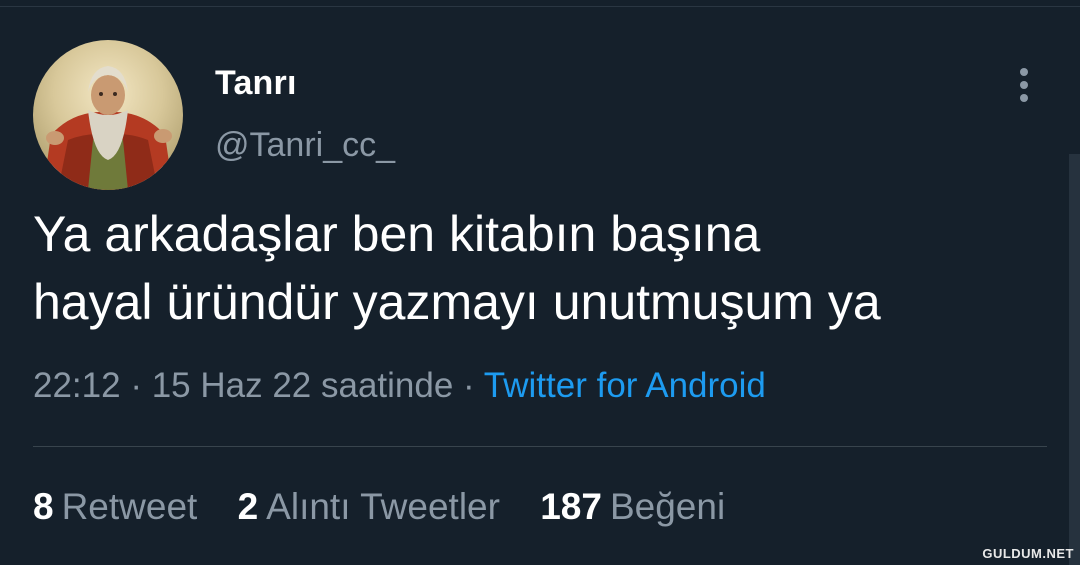 The width and height of the screenshot is (1080, 565). I want to click on avatar, so click(108, 115).